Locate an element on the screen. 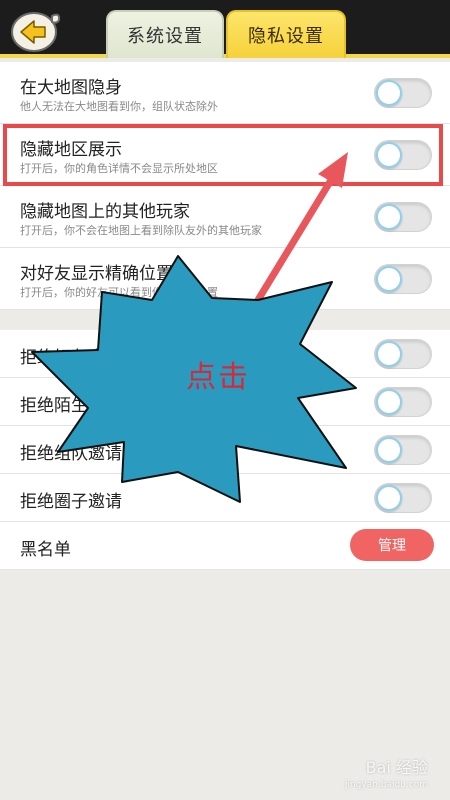 The width and height of the screenshot is (450, 800). setting-row-hide-other-players: 隐藏地图上的其他玩家 打开后，你不会在地图上看到除队友外的其他玩家 is located at coordinates (225, 217).